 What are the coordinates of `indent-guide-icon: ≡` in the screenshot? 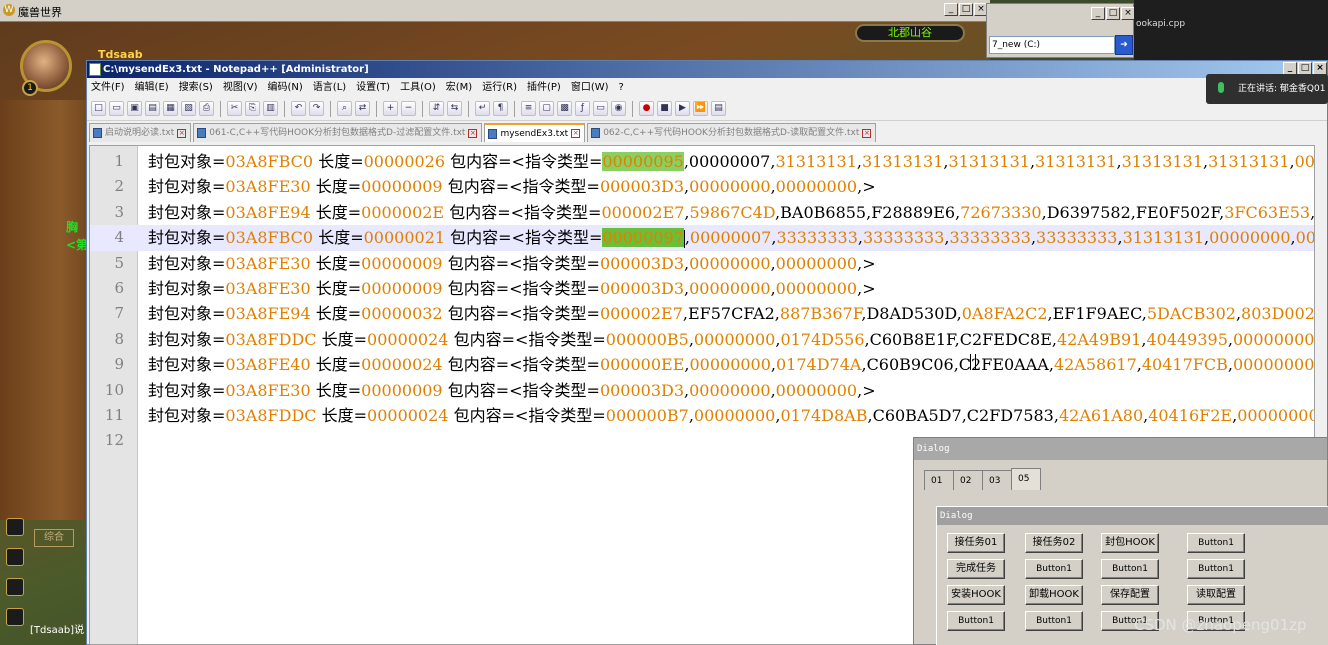 It's located at (528, 108).